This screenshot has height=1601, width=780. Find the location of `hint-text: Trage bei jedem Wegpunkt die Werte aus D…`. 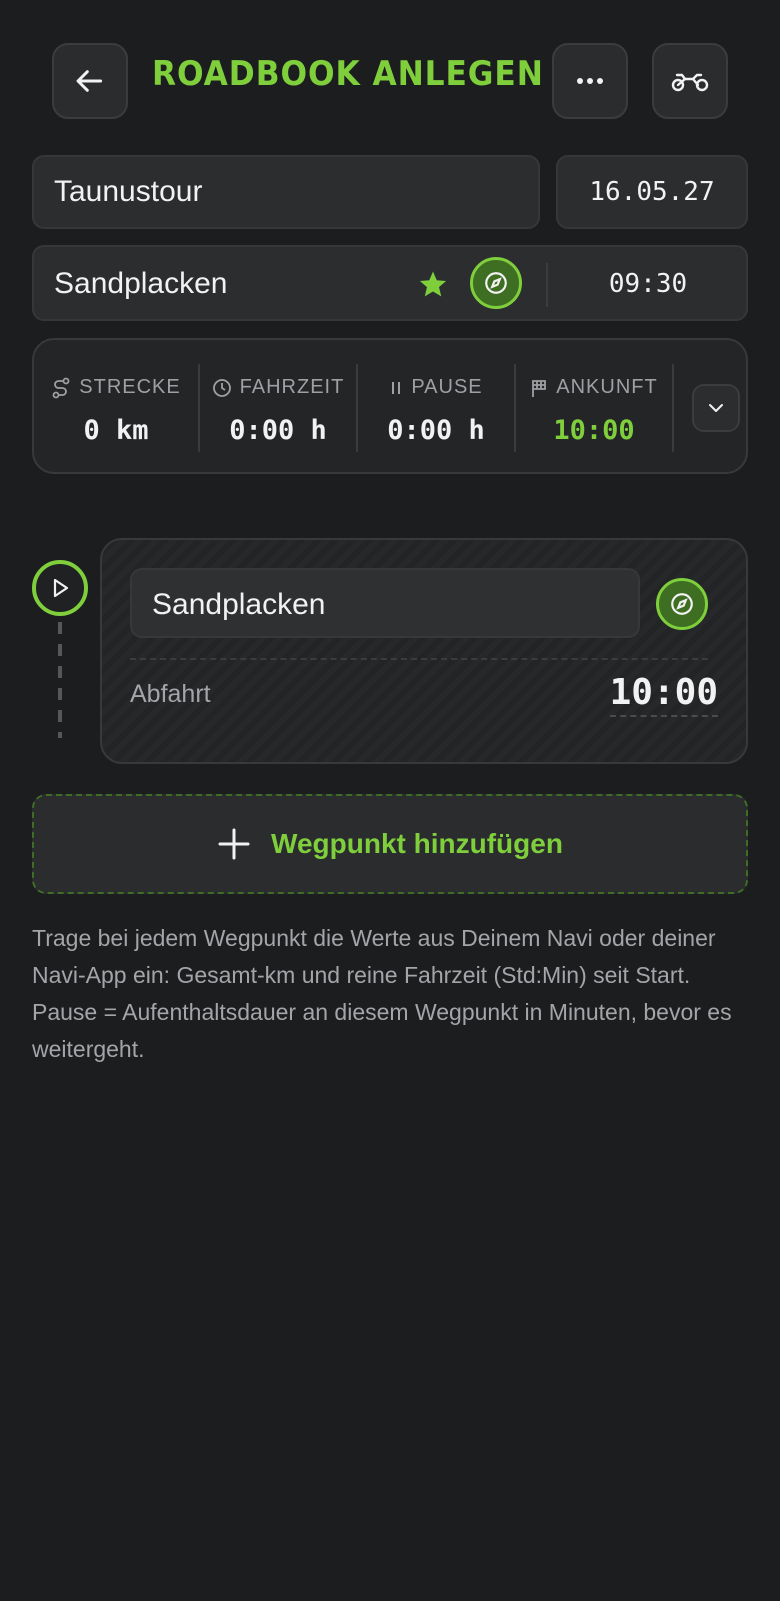

hint-text: Trage bei jedem Wegpunkt die Werte aus D… is located at coordinates (382, 993).